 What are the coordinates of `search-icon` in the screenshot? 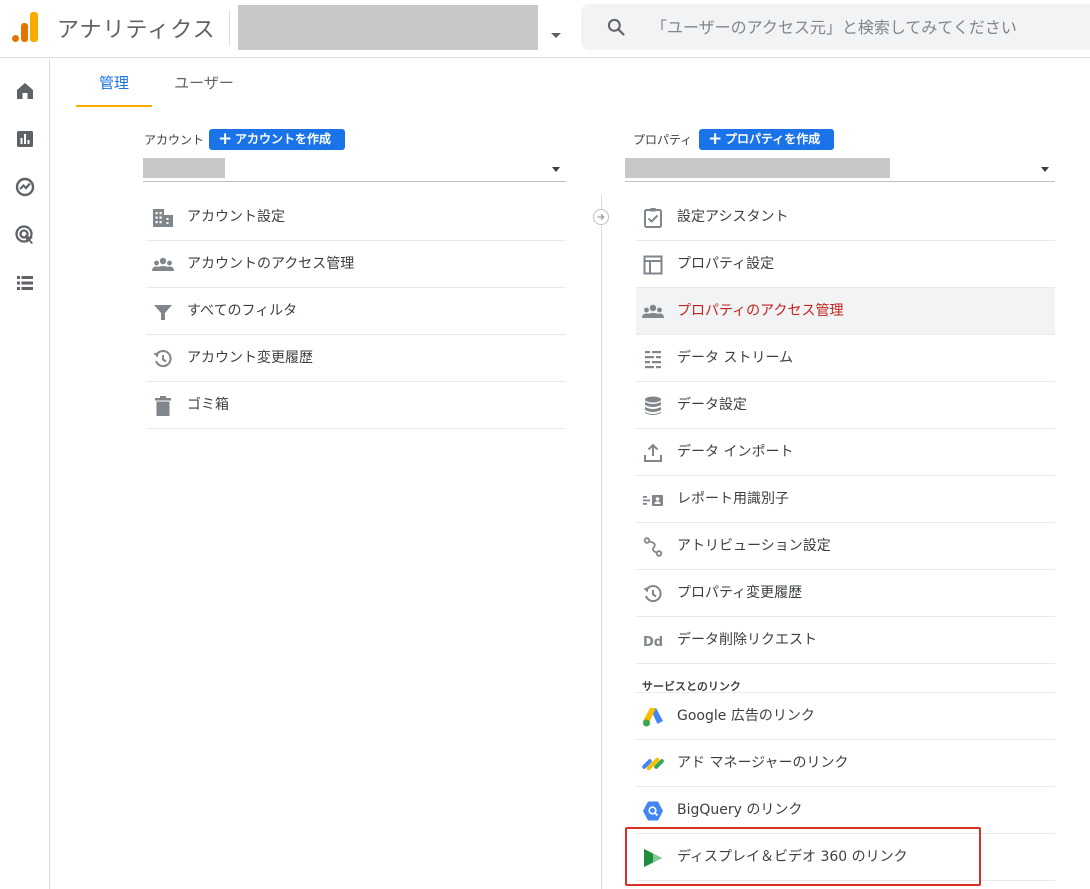 It's located at (616, 27).